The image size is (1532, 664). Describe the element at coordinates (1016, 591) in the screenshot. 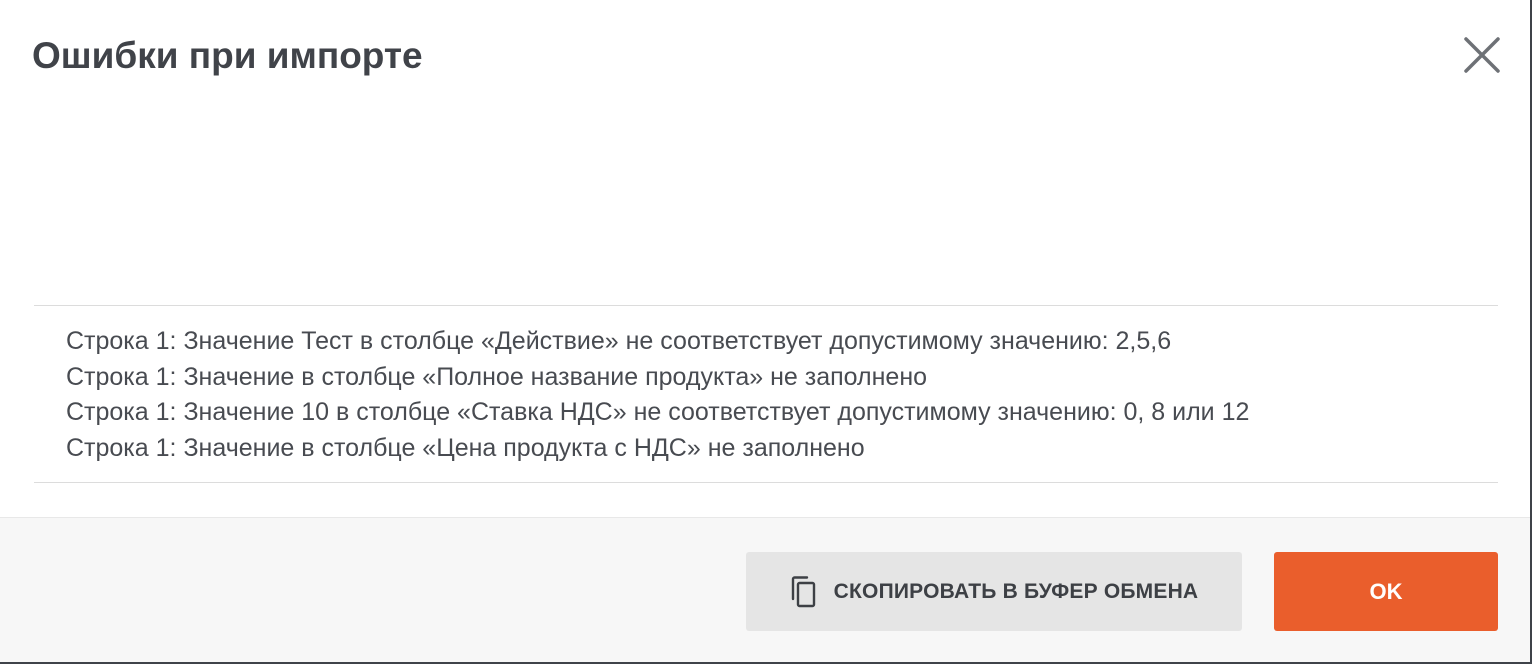

I see `copy-button-label: СКОПИРОВАТЬ В БУФЕР ОБМЕНА` at that location.